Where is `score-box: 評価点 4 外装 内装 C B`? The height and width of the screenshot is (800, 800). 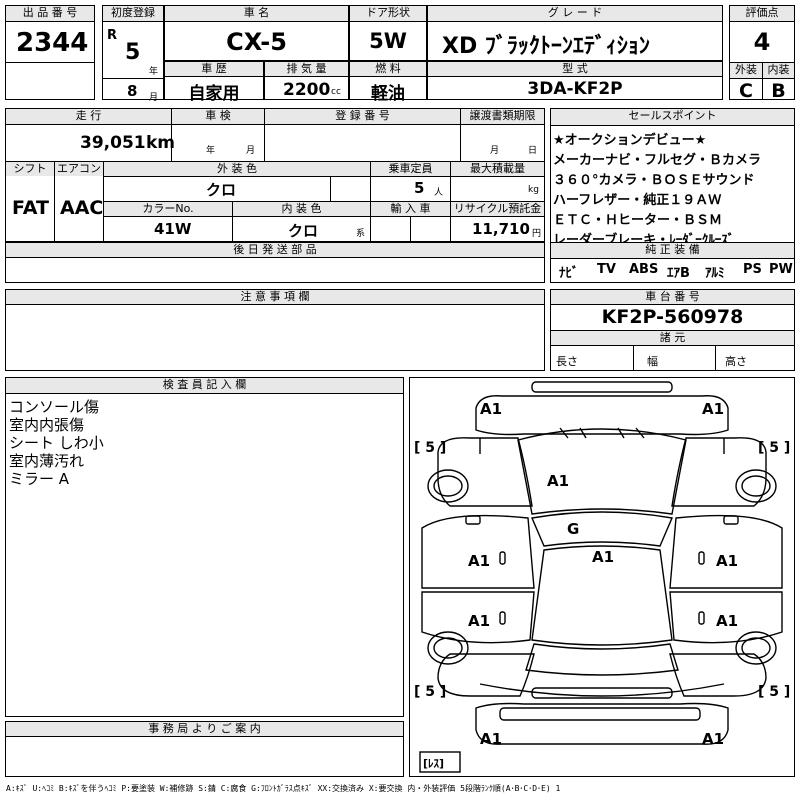 score-box: 評価点 4 外装 内装 C B is located at coordinates (762, 53).